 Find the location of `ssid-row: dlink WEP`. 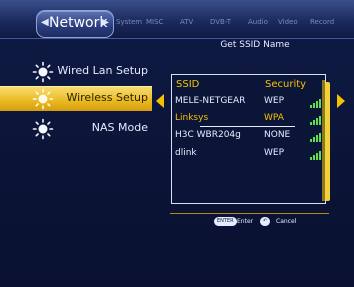

ssid-row: dlink WEP is located at coordinates (250, 155).